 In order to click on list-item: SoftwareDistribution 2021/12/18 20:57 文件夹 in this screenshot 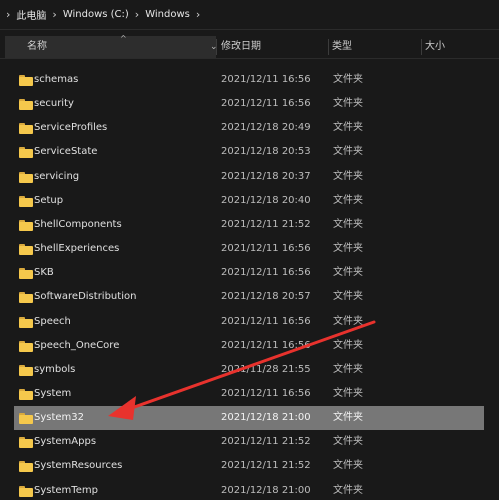, I will do `click(249, 297)`.